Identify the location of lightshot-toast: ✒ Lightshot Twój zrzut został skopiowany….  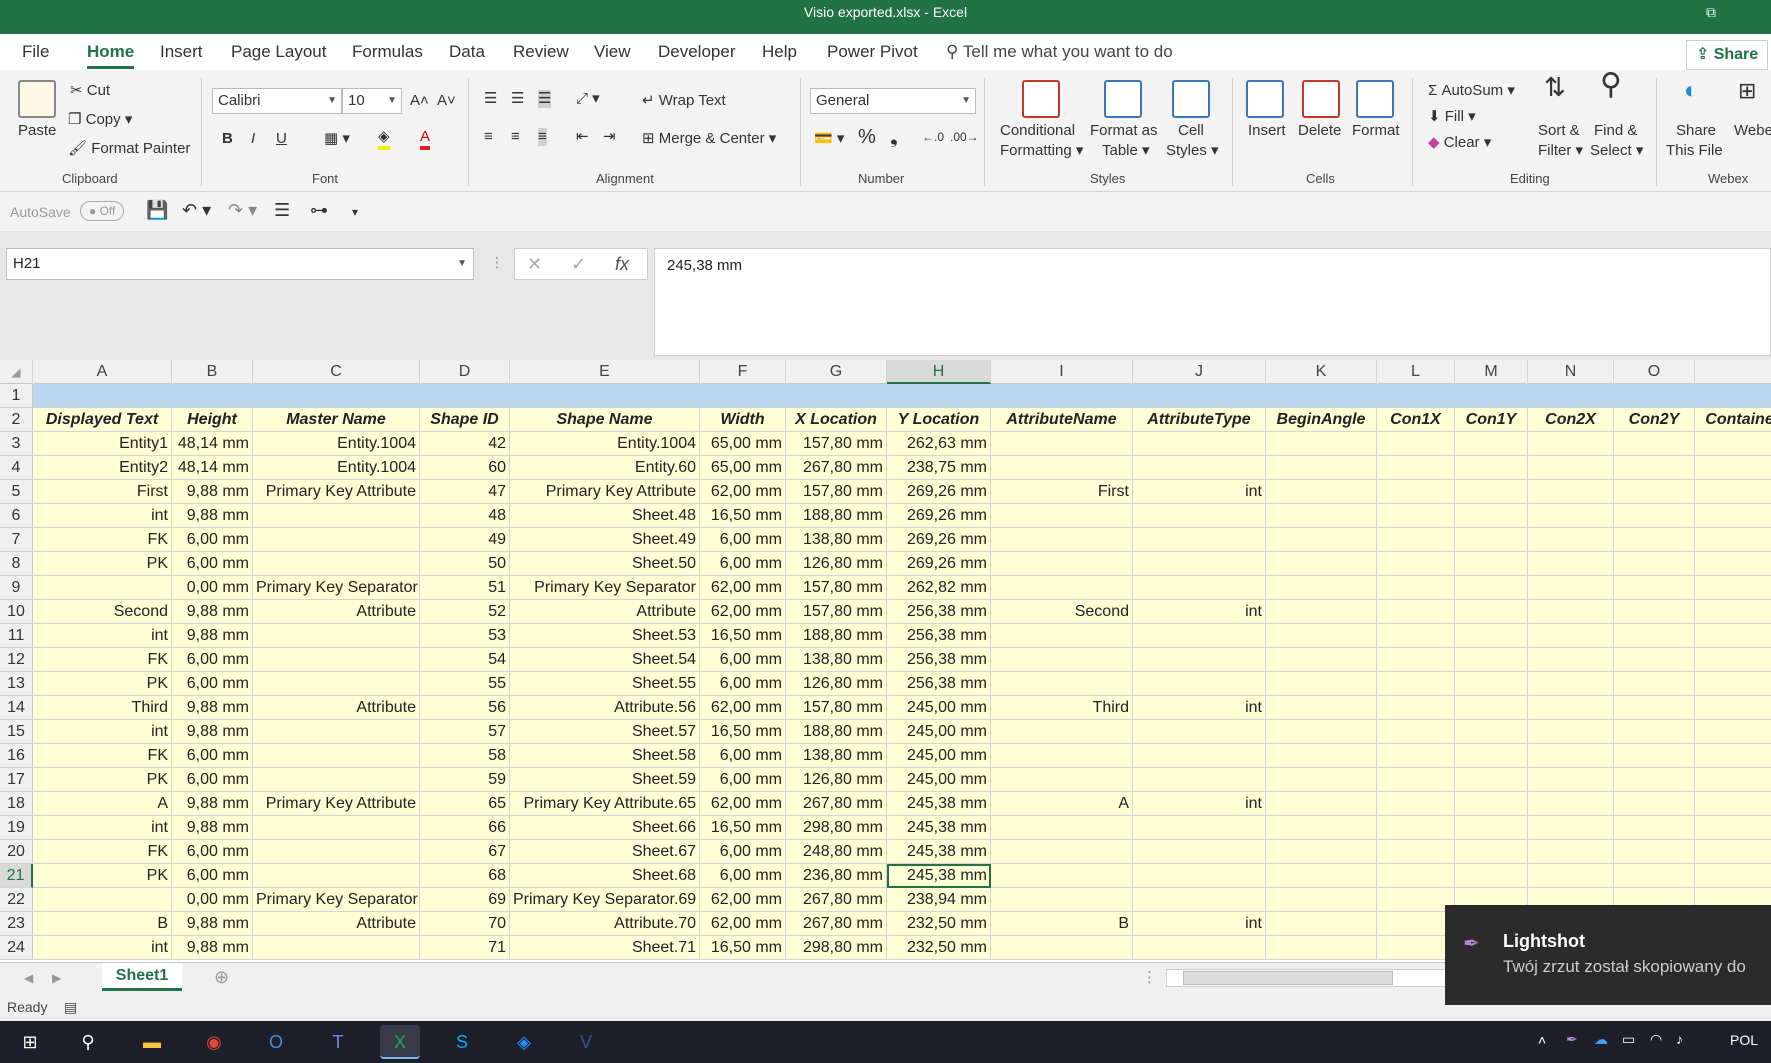
(1608, 955).